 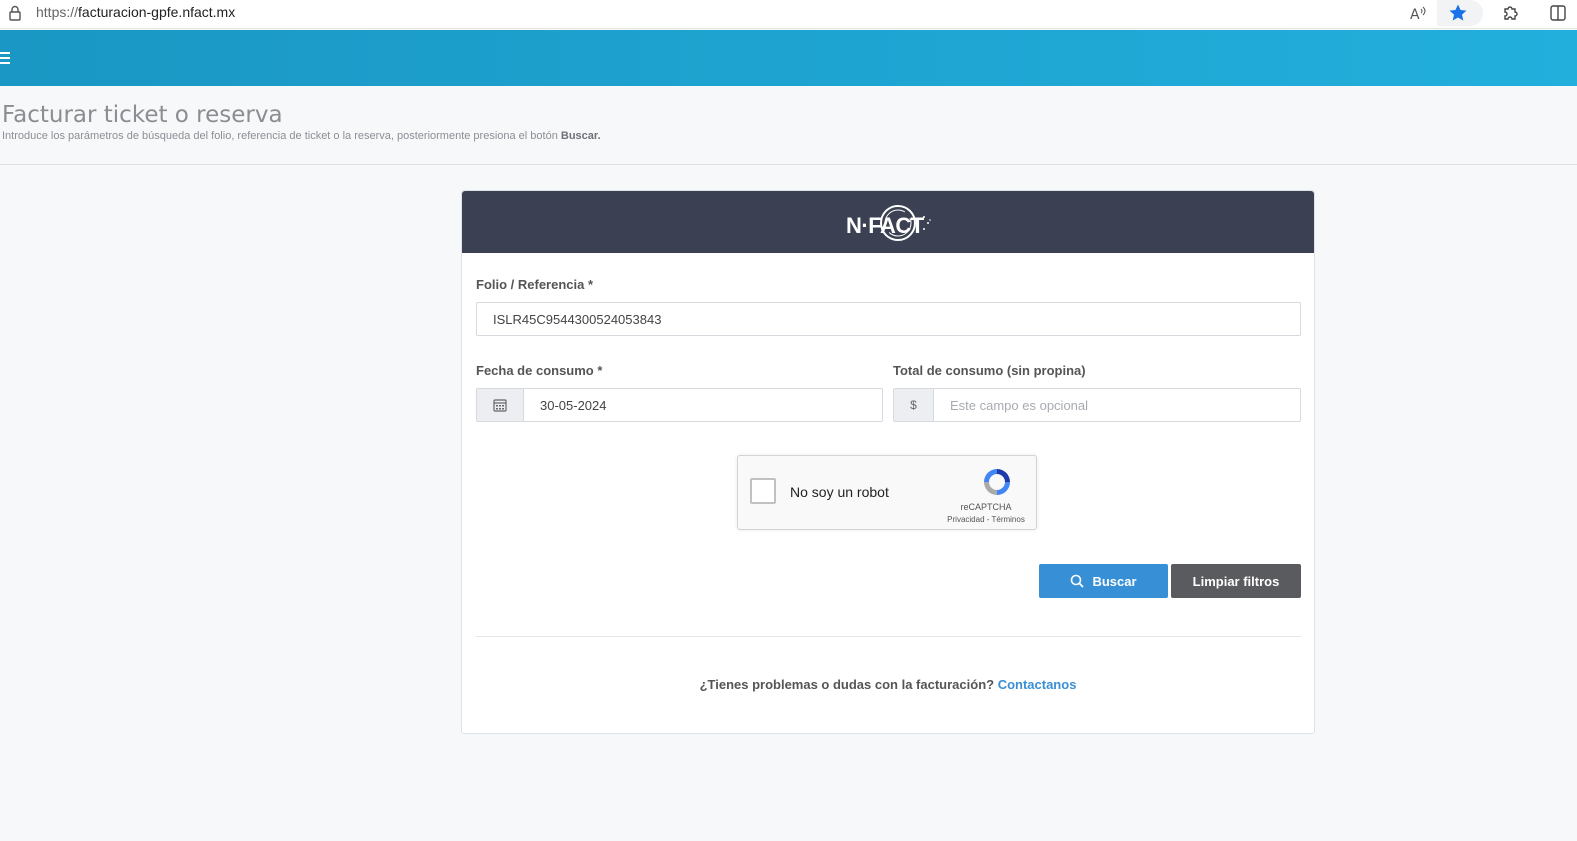 I want to click on clear-filters-button: Limpiar filtros, so click(x=1236, y=581).